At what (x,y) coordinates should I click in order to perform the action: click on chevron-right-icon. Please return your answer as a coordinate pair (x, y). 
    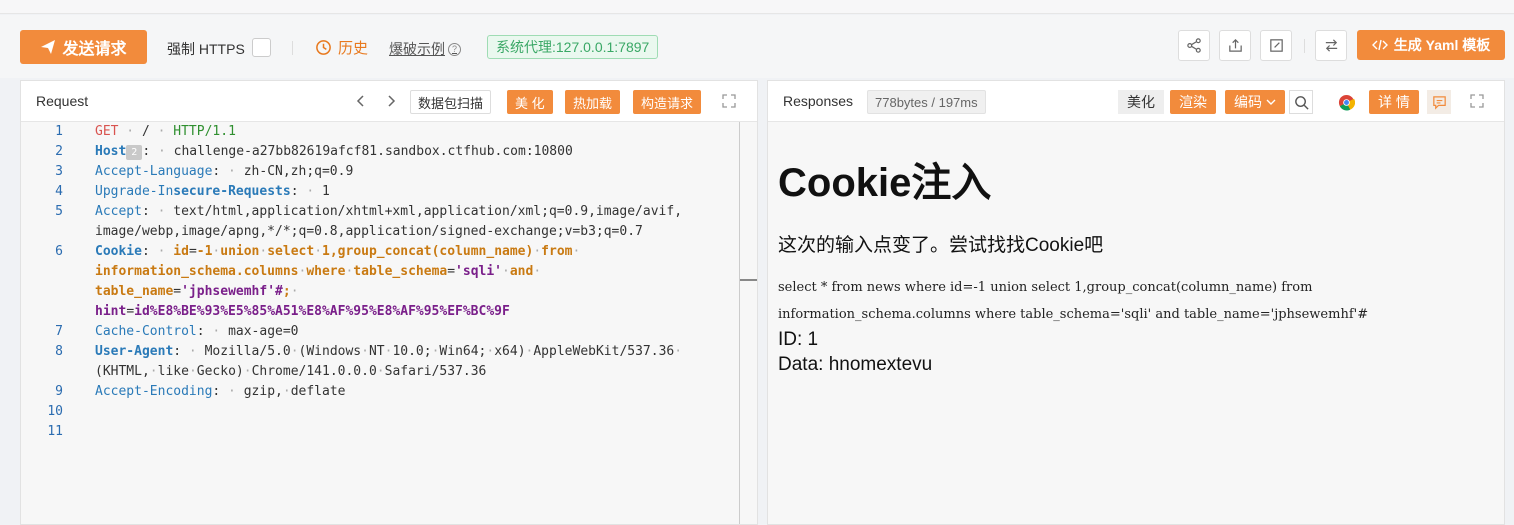
    Looking at the image, I should click on (391, 101).